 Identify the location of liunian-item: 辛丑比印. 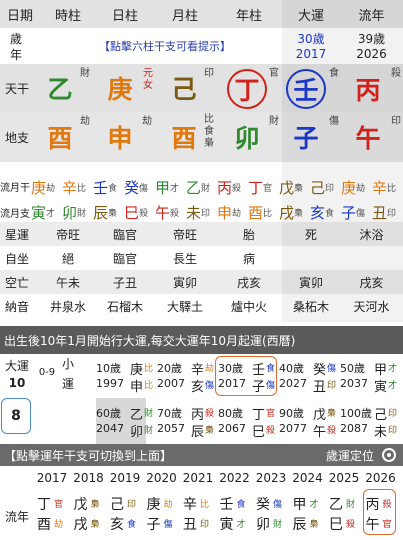
(200, 514).